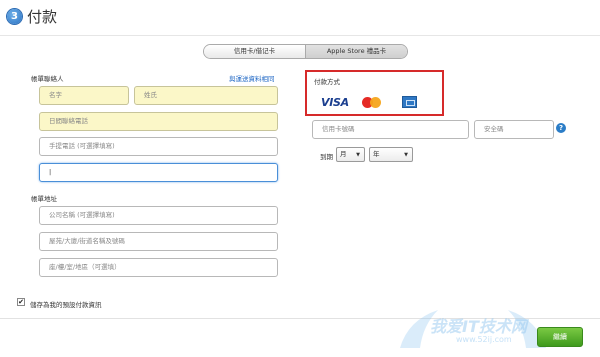  I want to click on expiry-year-select: 年 ▼, so click(391, 154).